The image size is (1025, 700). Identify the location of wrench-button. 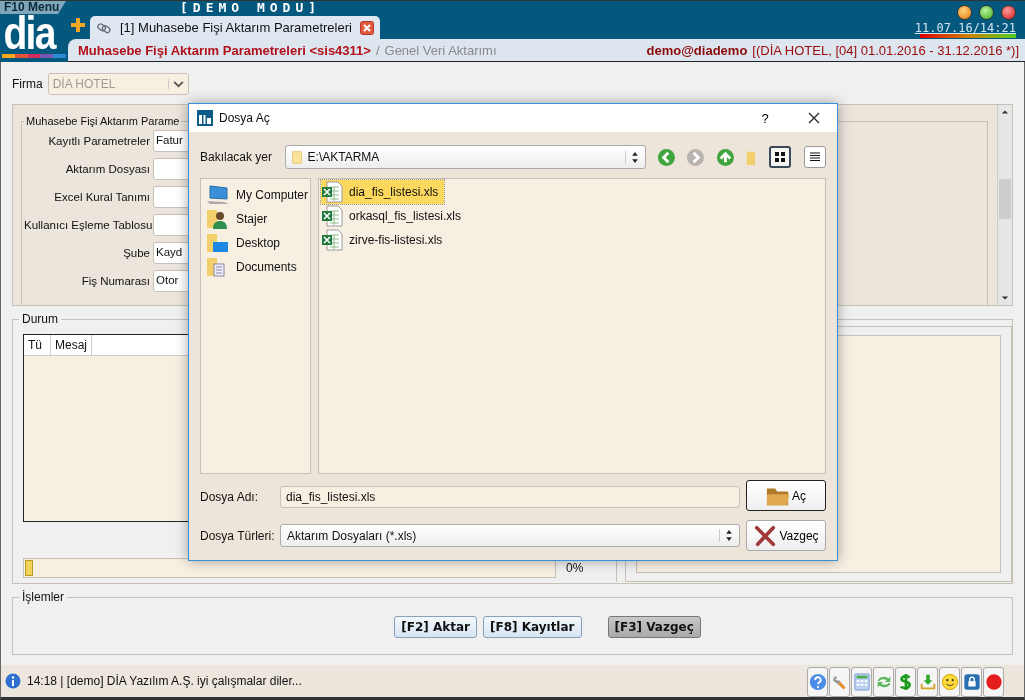
(839, 682).